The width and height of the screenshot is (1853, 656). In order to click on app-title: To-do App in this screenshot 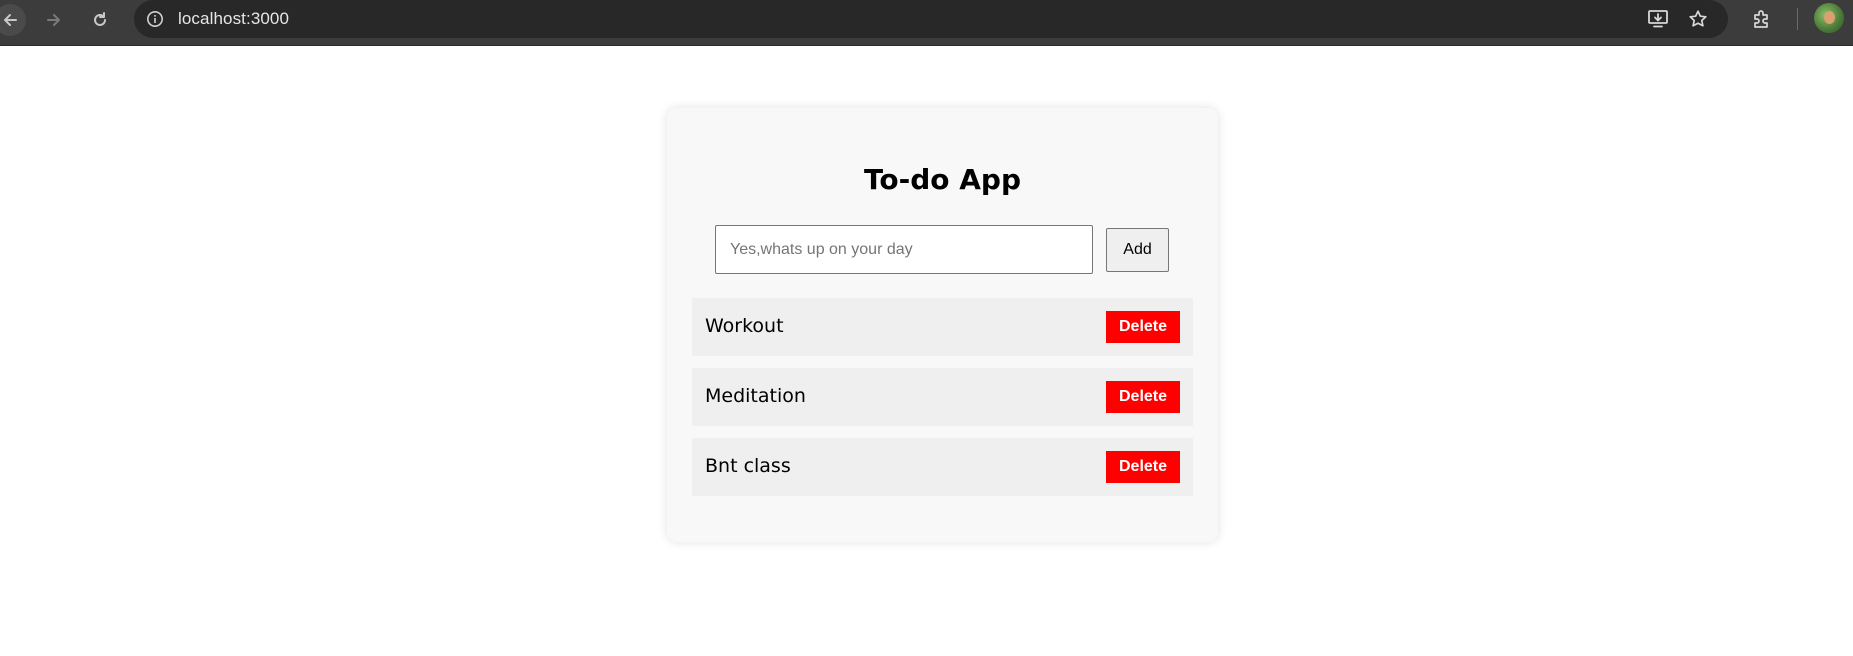, I will do `click(942, 179)`.